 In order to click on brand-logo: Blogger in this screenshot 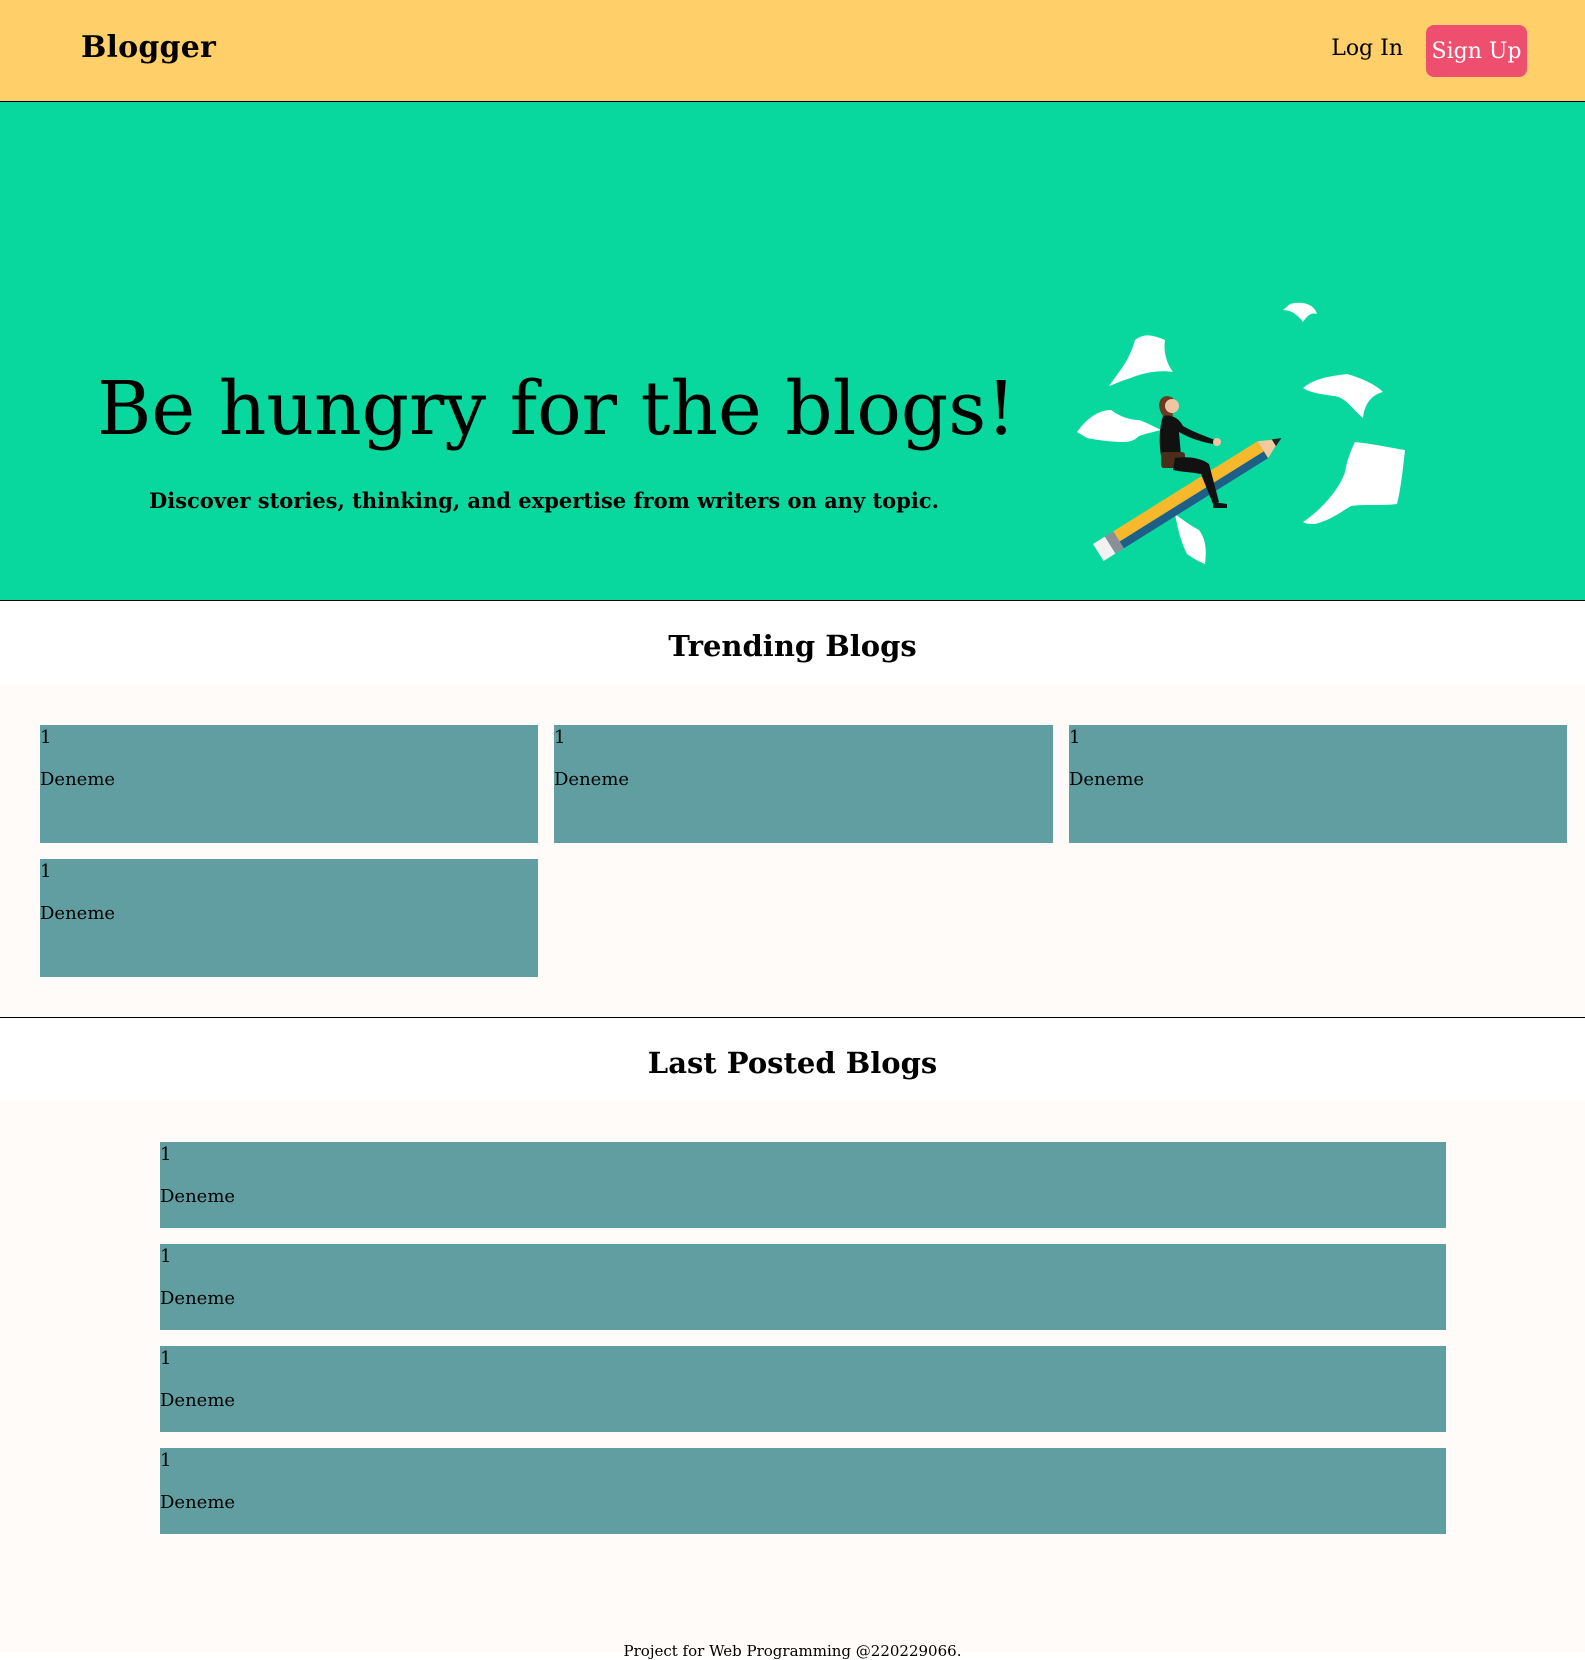, I will do `click(148, 47)`.